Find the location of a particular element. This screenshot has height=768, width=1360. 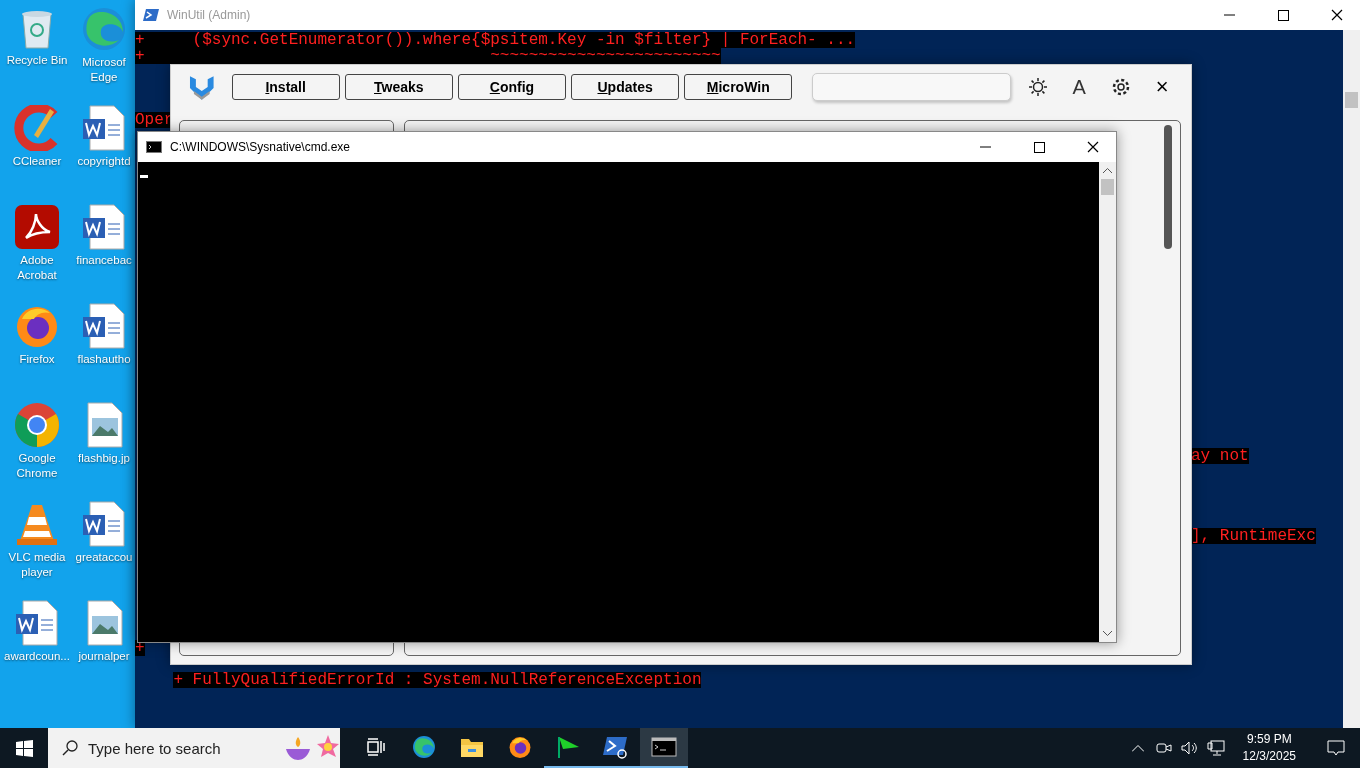

ccleaner-icon is located at coordinates (37, 128).